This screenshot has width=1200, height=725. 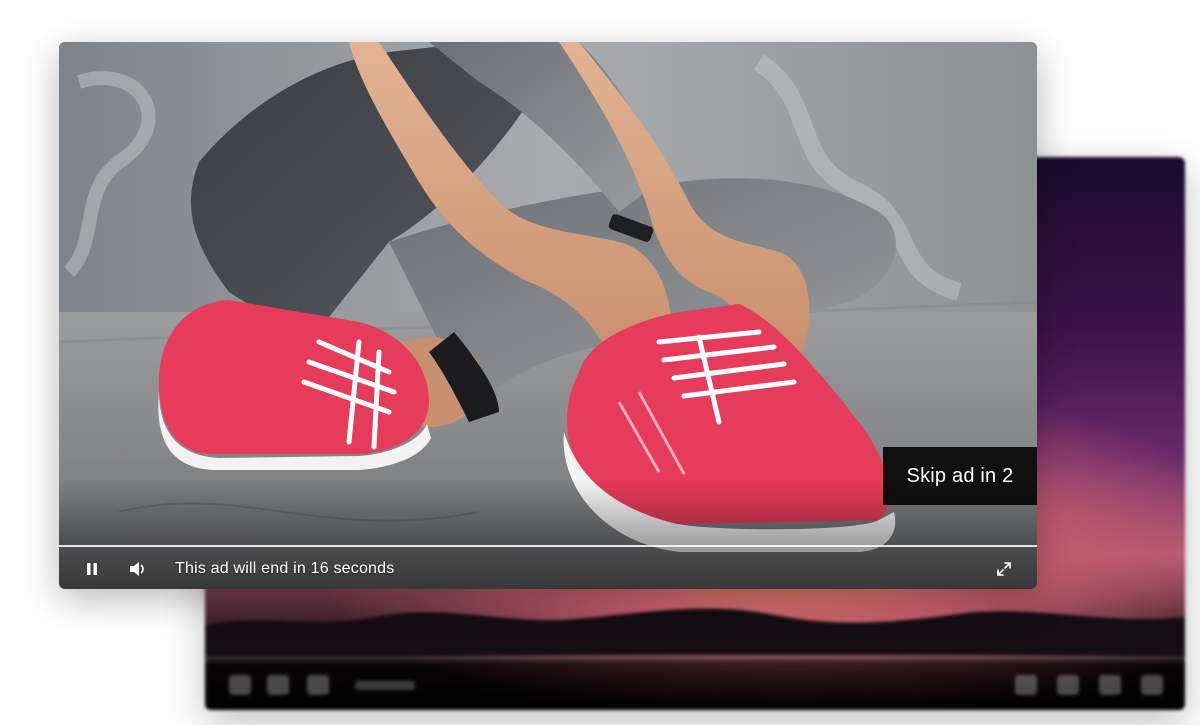 I want to click on play-icon, so click(x=240, y=685).